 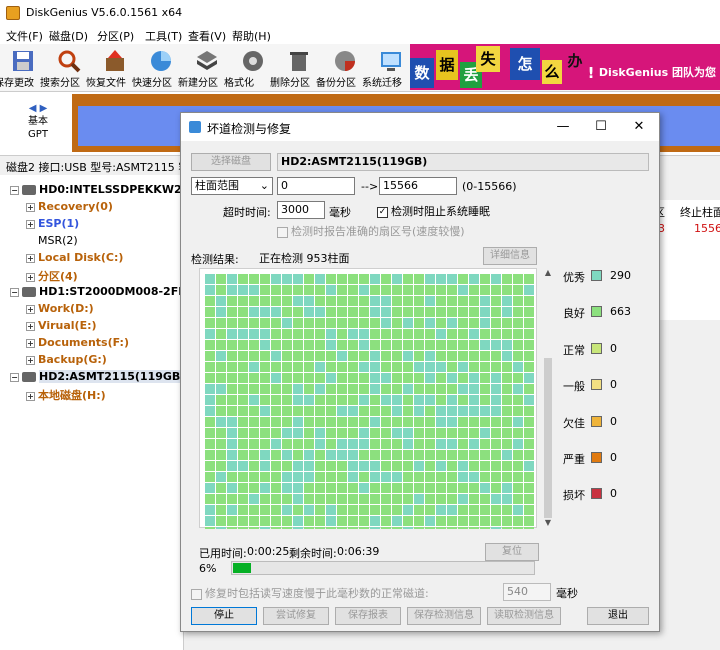 I want to click on try-repair-button: 尝试修复, so click(x=296, y=616).